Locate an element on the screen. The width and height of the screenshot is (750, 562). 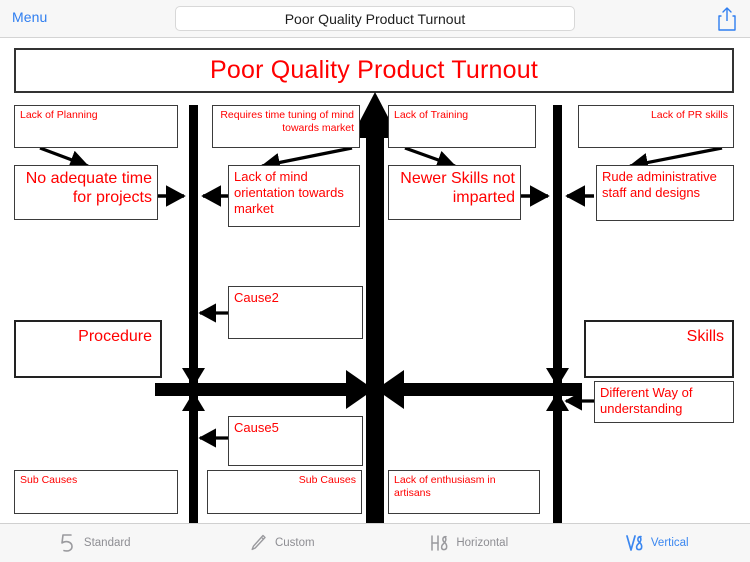
node-label: Different Way of understanding is located at coordinates (646, 400).